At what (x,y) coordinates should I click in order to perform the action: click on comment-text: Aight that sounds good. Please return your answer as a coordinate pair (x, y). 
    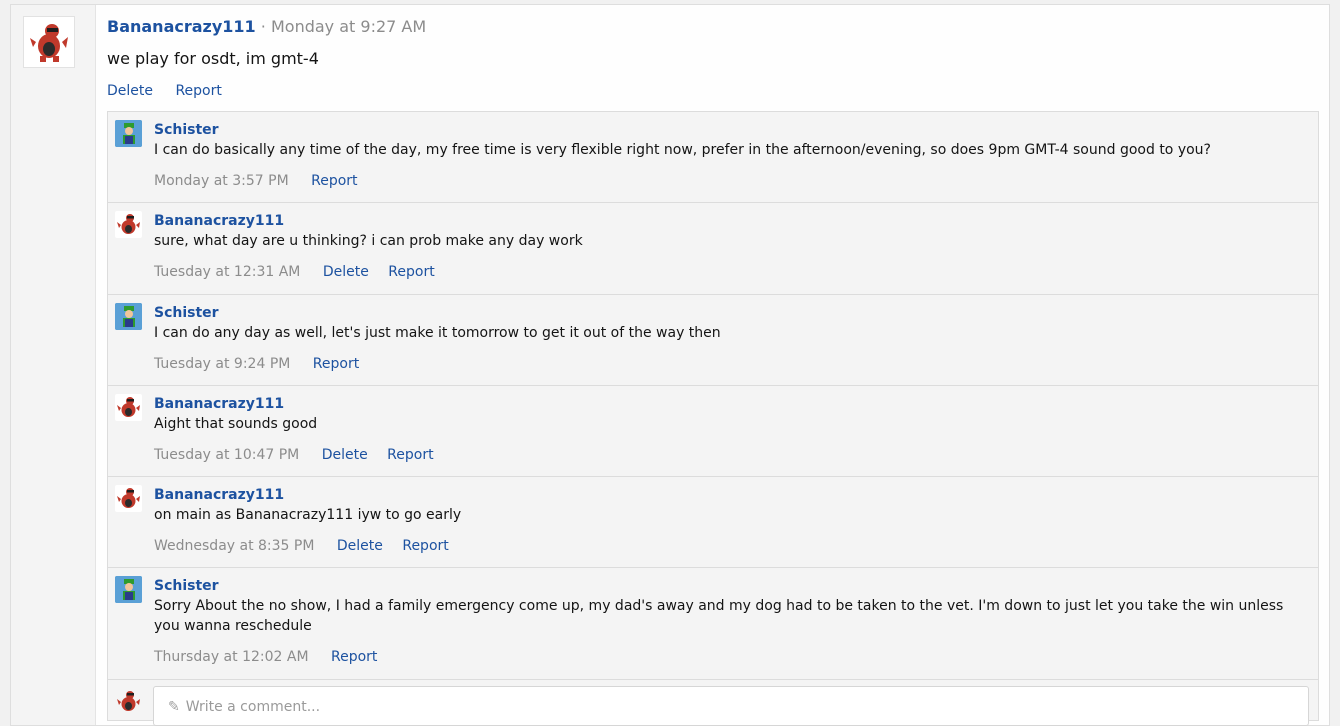
    Looking at the image, I should click on (236, 424).